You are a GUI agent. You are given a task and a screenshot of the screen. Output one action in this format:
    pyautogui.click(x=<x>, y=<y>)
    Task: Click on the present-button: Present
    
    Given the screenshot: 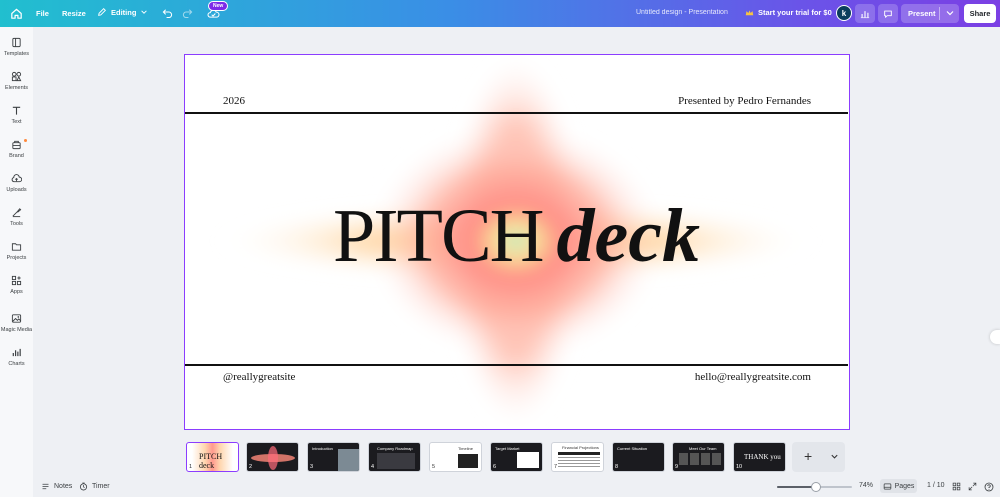 What is the action you would take?
    pyautogui.click(x=930, y=13)
    